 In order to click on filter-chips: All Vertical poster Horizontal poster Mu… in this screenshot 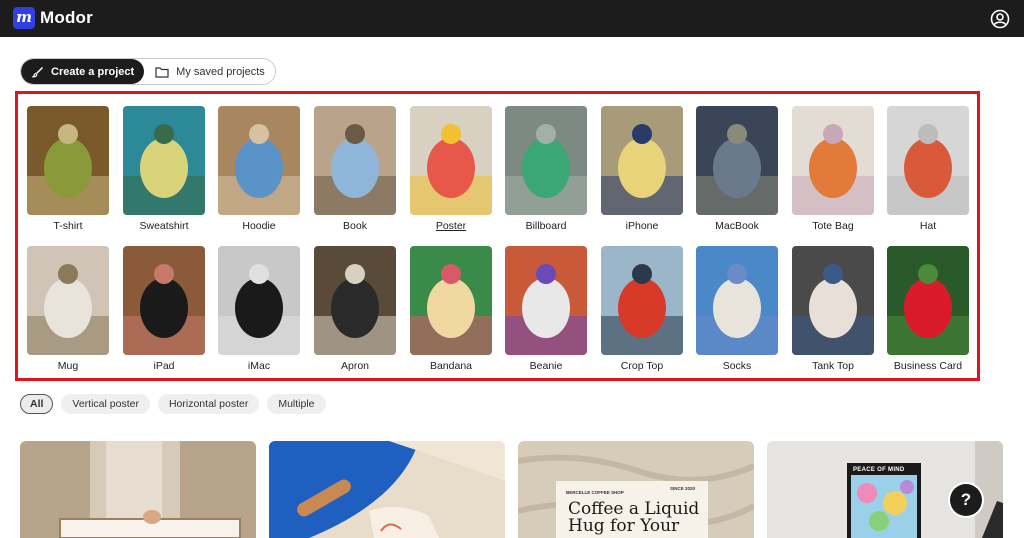, I will do `click(173, 404)`.